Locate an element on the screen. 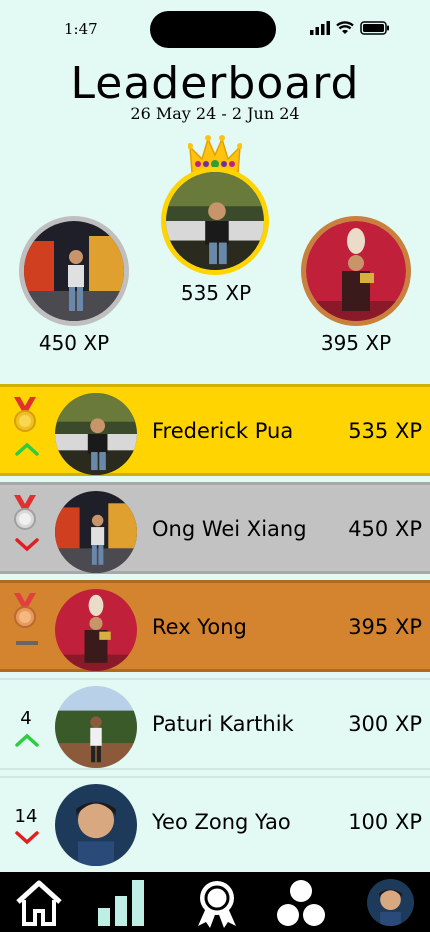 The width and height of the screenshot is (430, 932). podium-second-xp: 450 XP is located at coordinates (74, 343).